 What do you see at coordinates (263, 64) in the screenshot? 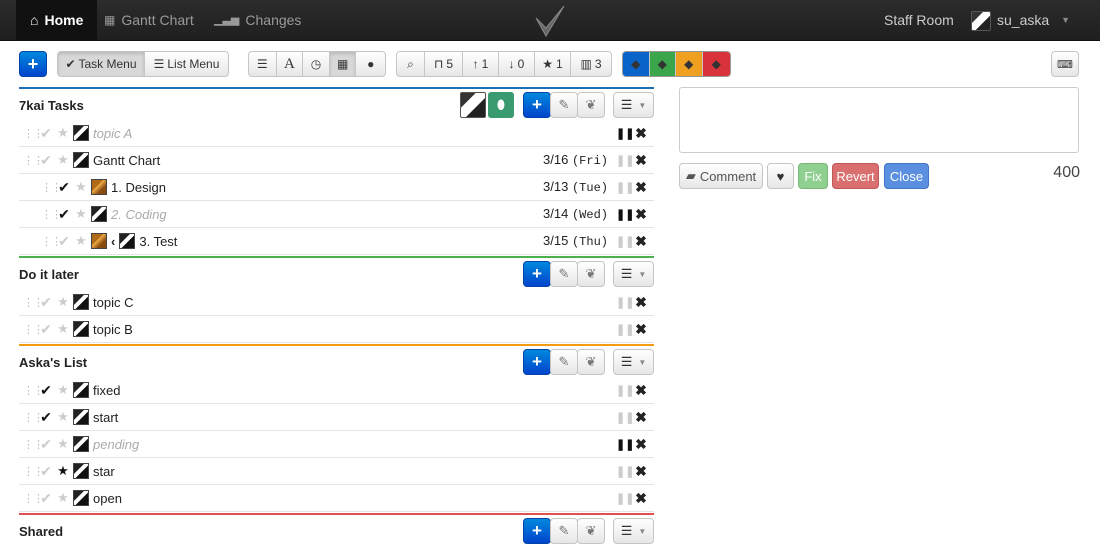
I see `sort-default-button: ☰` at bounding box center [263, 64].